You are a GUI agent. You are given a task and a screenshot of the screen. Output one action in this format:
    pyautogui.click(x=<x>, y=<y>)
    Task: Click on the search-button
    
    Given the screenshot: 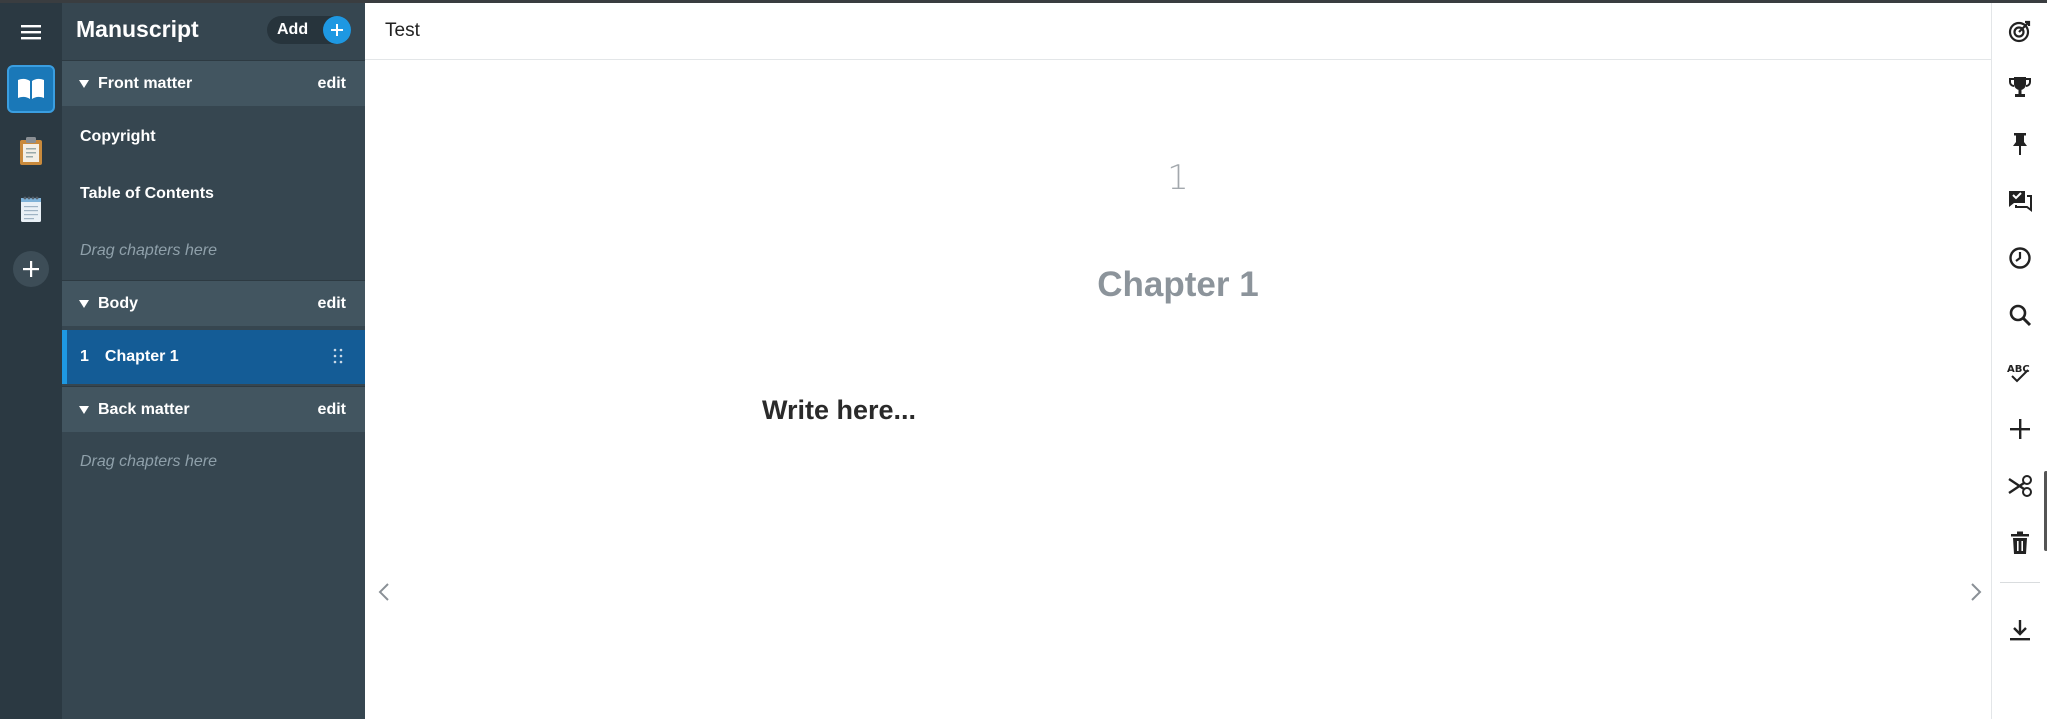 What is the action you would take?
    pyautogui.click(x=2019, y=315)
    